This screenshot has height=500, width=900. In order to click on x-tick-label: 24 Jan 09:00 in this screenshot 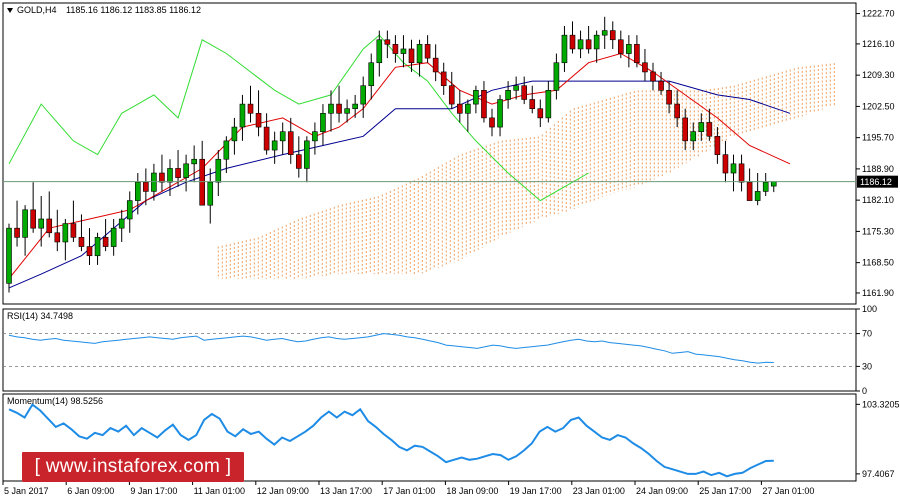, I will do `click(662, 491)`.